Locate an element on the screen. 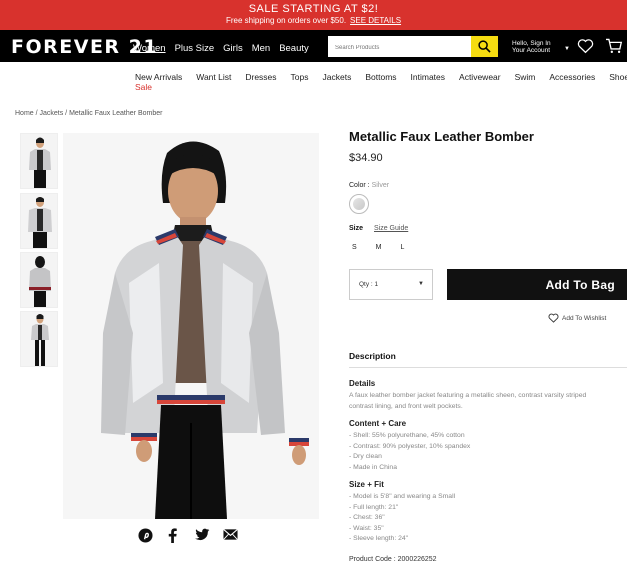  search-button is located at coordinates (484, 46).